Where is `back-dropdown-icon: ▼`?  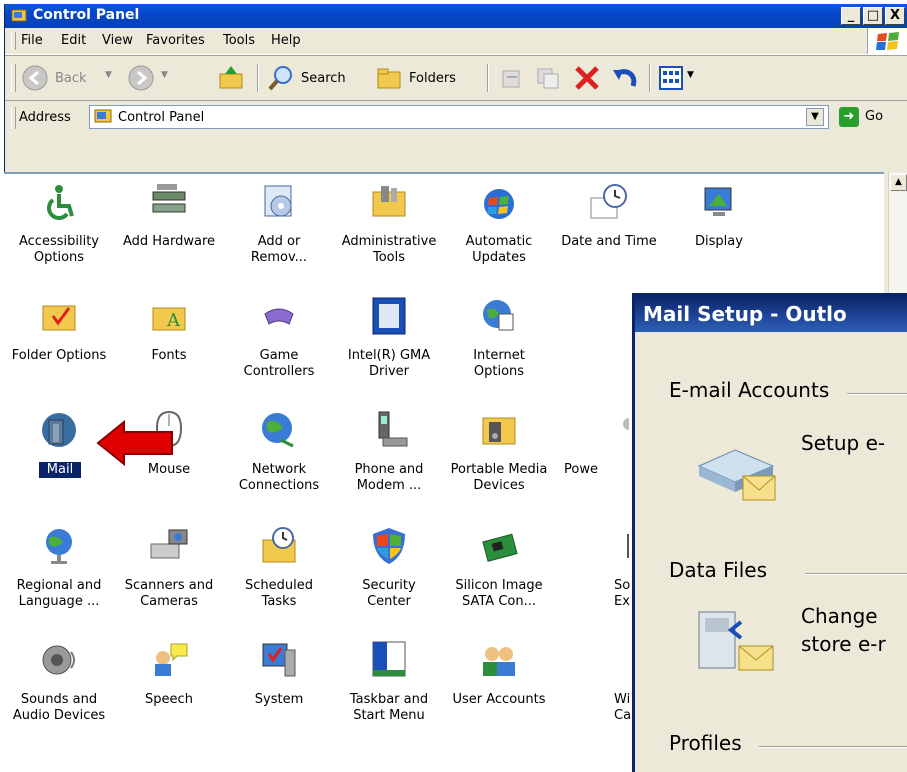 back-dropdown-icon: ▼ is located at coordinates (108, 75).